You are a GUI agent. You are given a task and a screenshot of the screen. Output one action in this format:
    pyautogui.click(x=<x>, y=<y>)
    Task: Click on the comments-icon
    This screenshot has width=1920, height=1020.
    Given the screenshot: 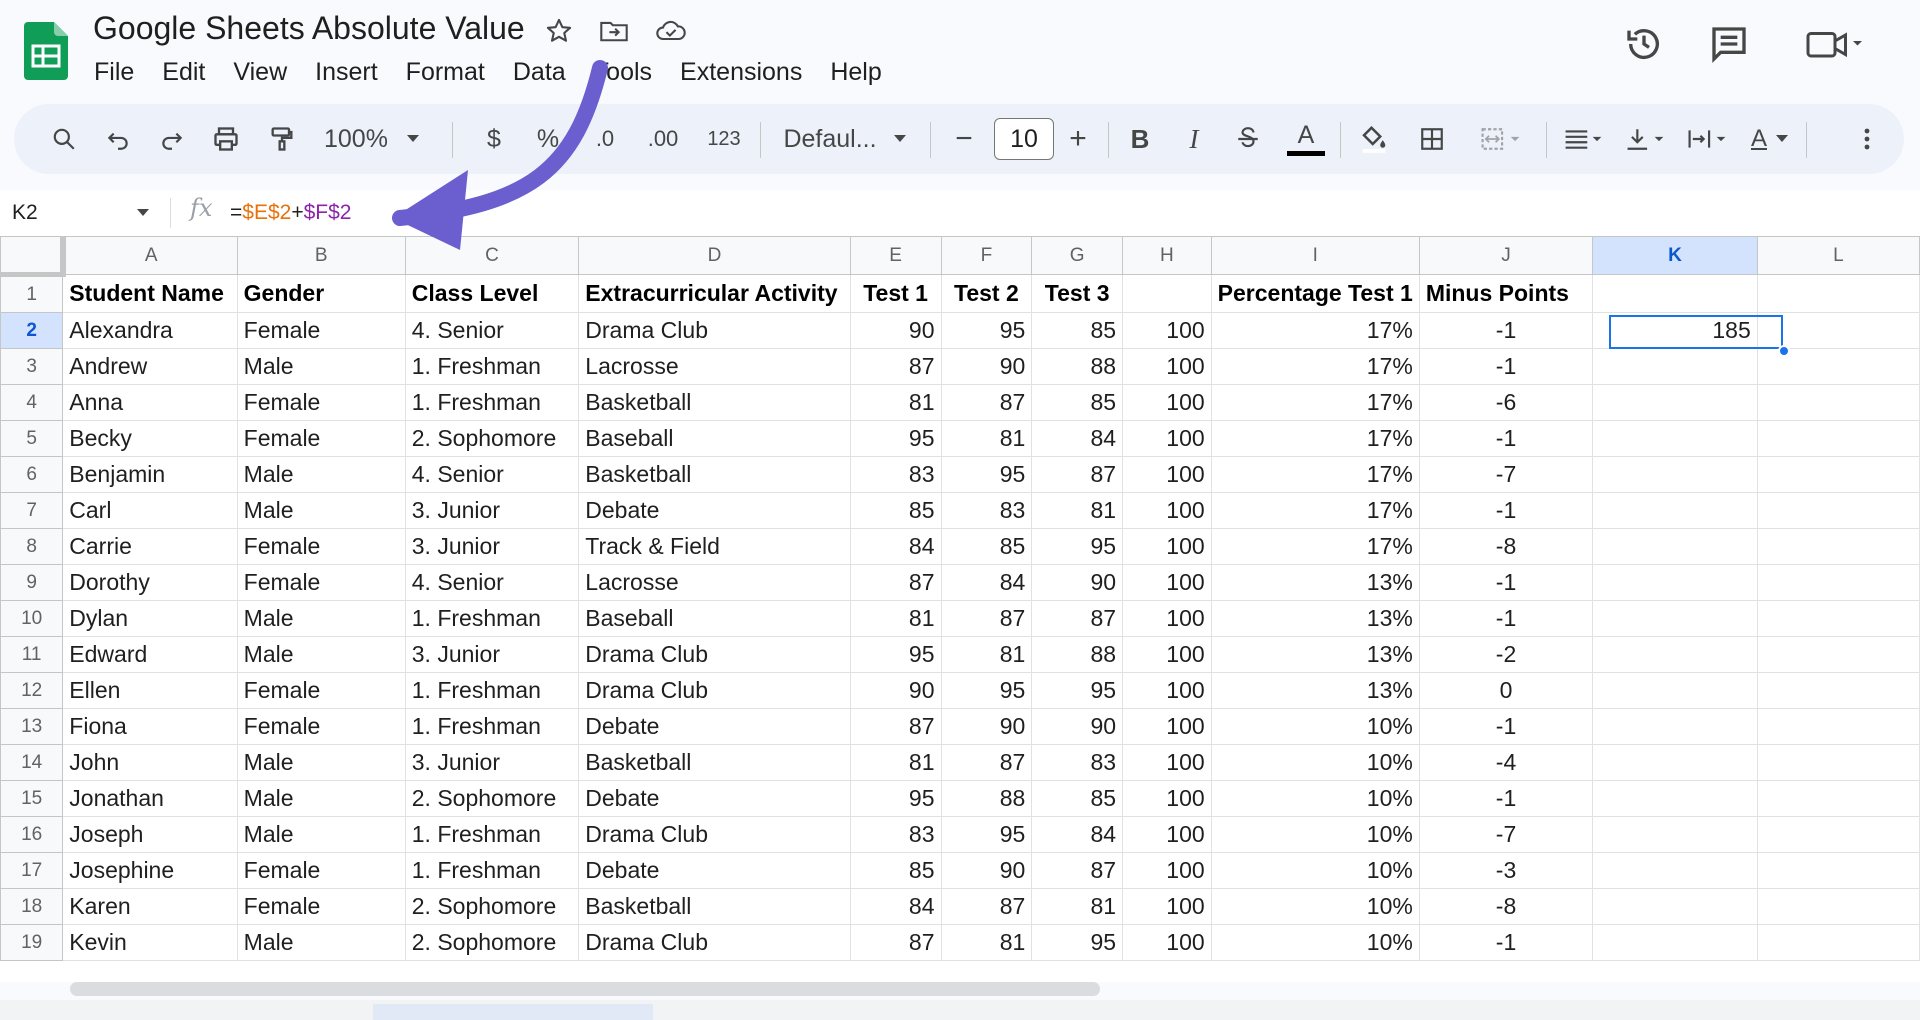 What is the action you would take?
    pyautogui.click(x=1729, y=44)
    